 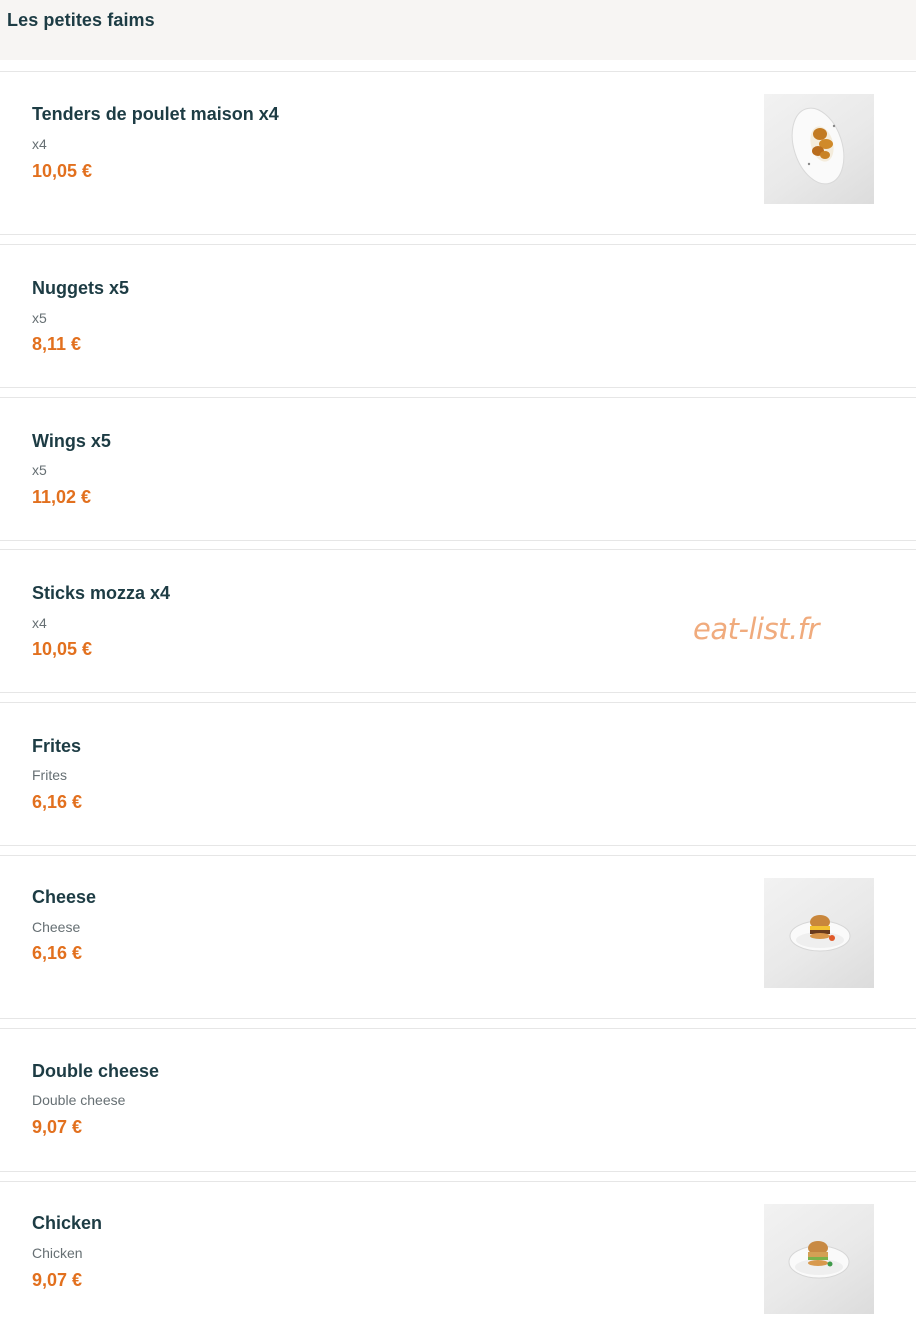 What do you see at coordinates (155, 114) in the screenshot?
I see `item-name: Tenders de poulet maison x4` at bounding box center [155, 114].